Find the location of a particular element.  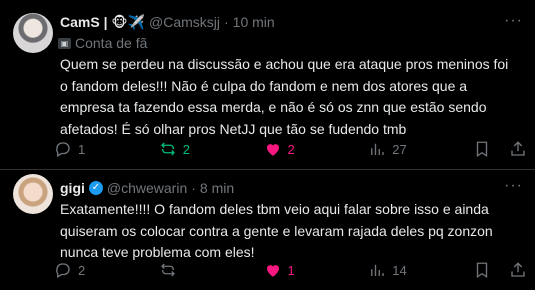

like-button: 1 is located at coordinates (284, 270).